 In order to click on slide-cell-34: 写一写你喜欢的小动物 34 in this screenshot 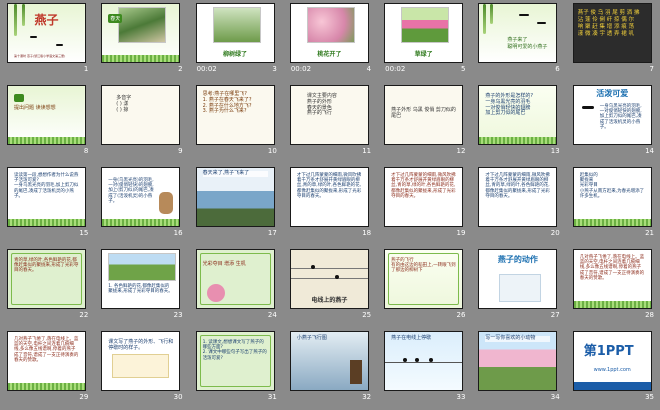, I will do `click(518, 369)`.